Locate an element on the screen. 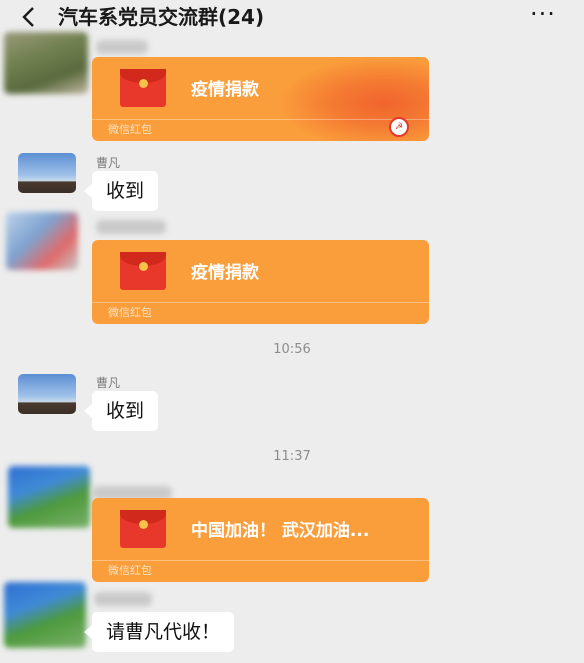 The height and width of the screenshot is (663, 584). red-packet-message: 疫情捐款 微信红包 ☭ is located at coordinates (260, 99).